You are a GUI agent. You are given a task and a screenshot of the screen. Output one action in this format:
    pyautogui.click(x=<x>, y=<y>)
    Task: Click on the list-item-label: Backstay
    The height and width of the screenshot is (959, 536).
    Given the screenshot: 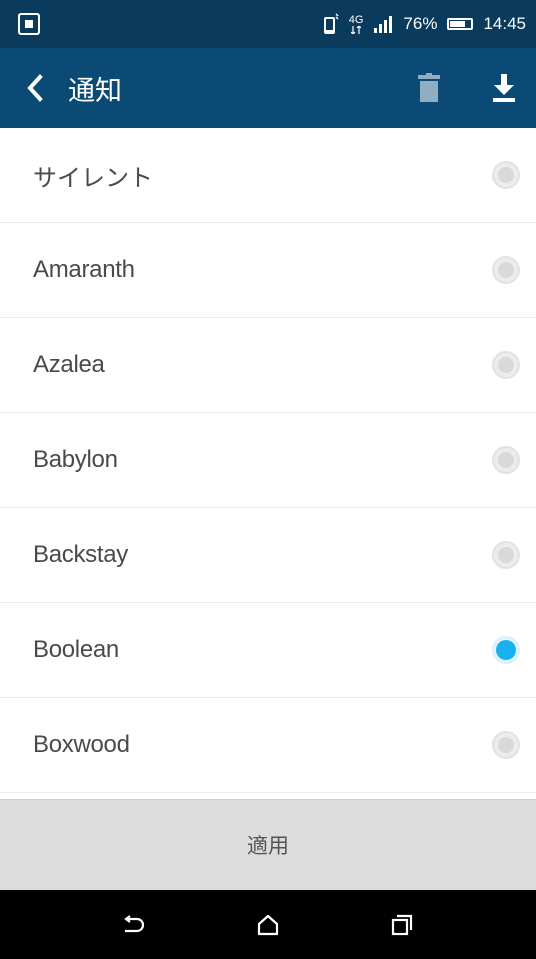 What is the action you would take?
    pyautogui.click(x=80, y=554)
    